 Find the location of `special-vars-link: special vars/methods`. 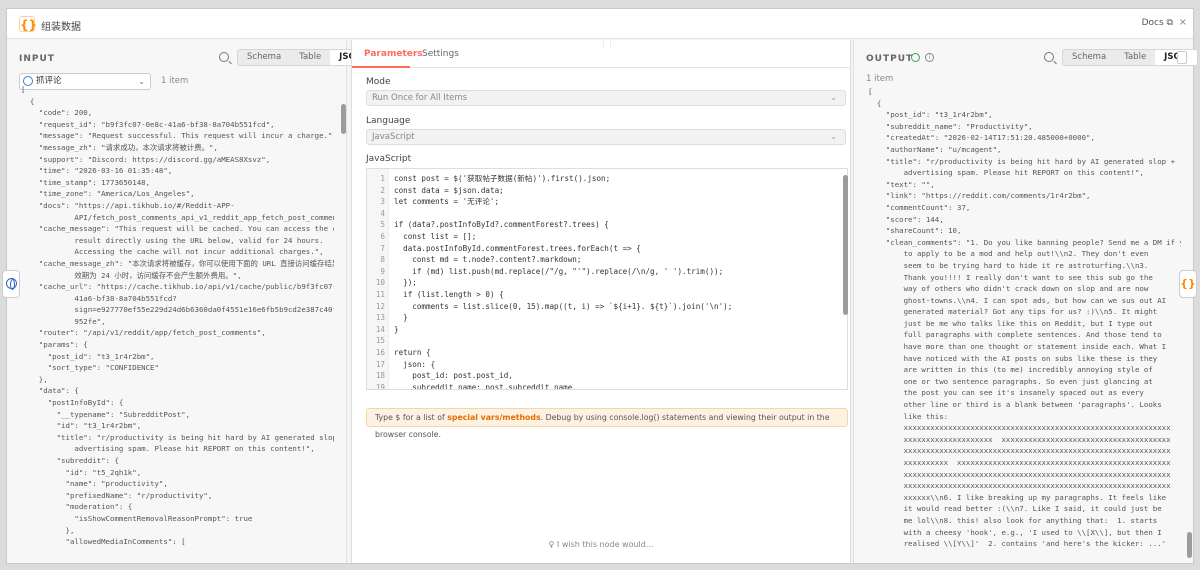

special-vars-link: special vars/methods is located at coordinates (493, 417).